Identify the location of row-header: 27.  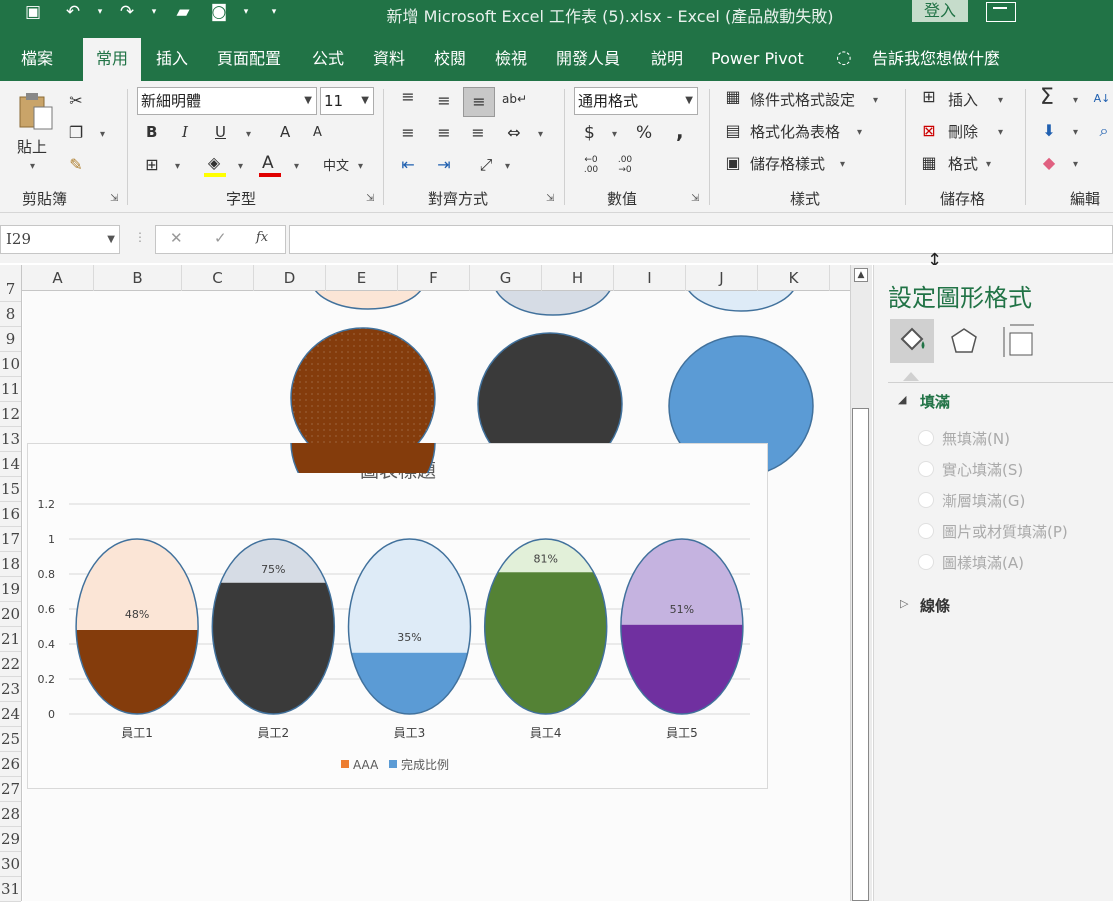
(10, 789).